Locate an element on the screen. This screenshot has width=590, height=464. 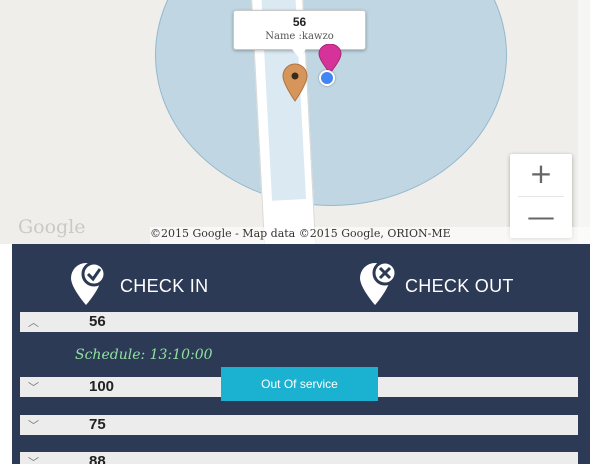
check-in-label: CHECK IN is located at coordinates (164, 286).